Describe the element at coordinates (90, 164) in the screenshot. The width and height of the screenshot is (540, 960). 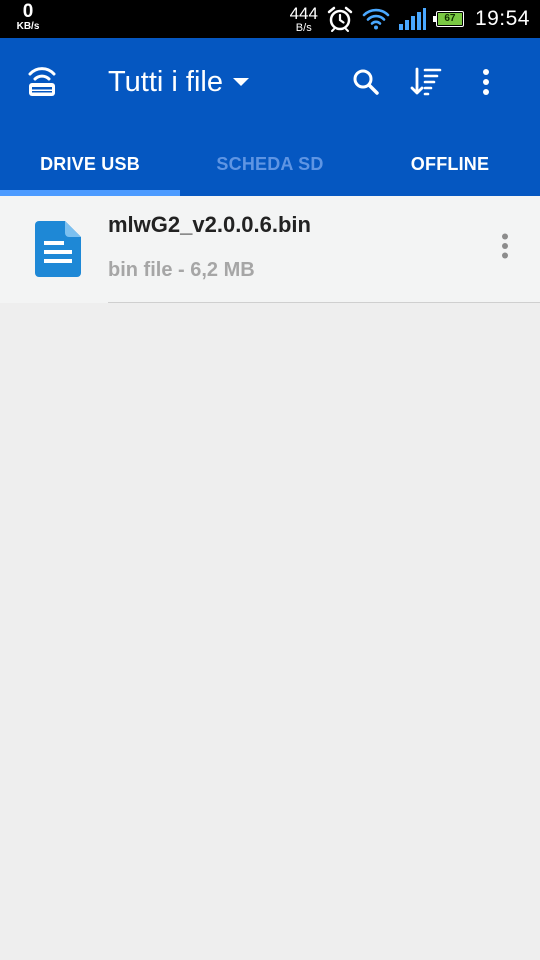
I see `tab-drive-usb: DRIVE USB` at that location.